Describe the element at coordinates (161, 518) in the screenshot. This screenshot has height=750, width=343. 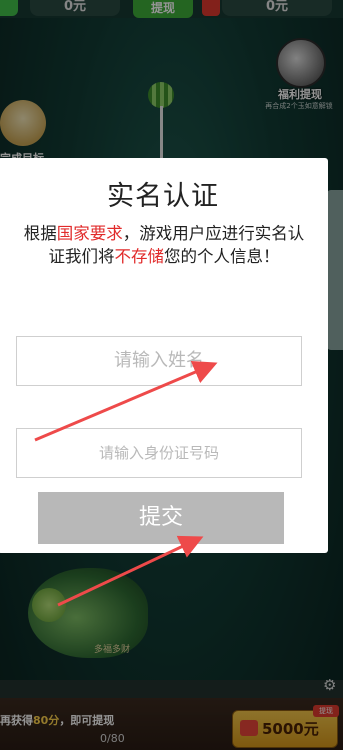
I see `submit-button: 提交` at that location.